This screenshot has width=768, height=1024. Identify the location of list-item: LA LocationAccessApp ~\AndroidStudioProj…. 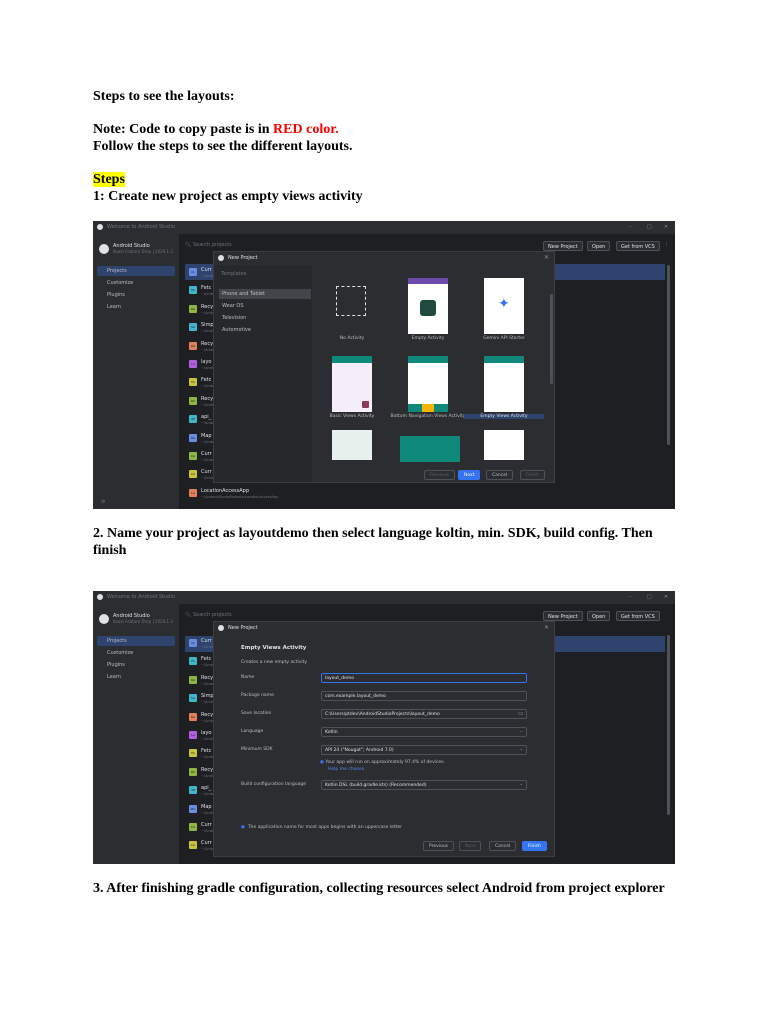
(339, 495).